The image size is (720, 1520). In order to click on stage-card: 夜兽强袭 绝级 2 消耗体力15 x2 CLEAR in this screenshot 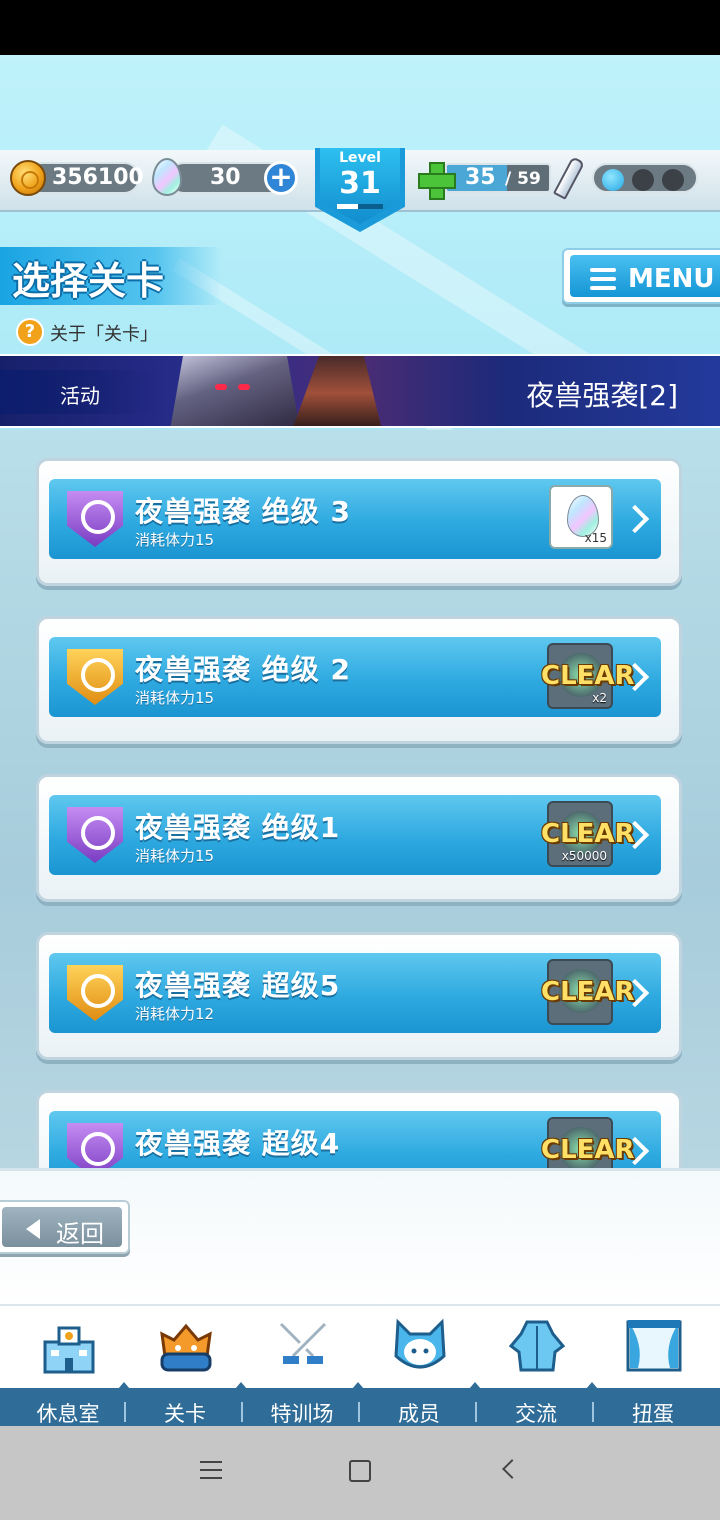, I will do `click(359, 680)`.